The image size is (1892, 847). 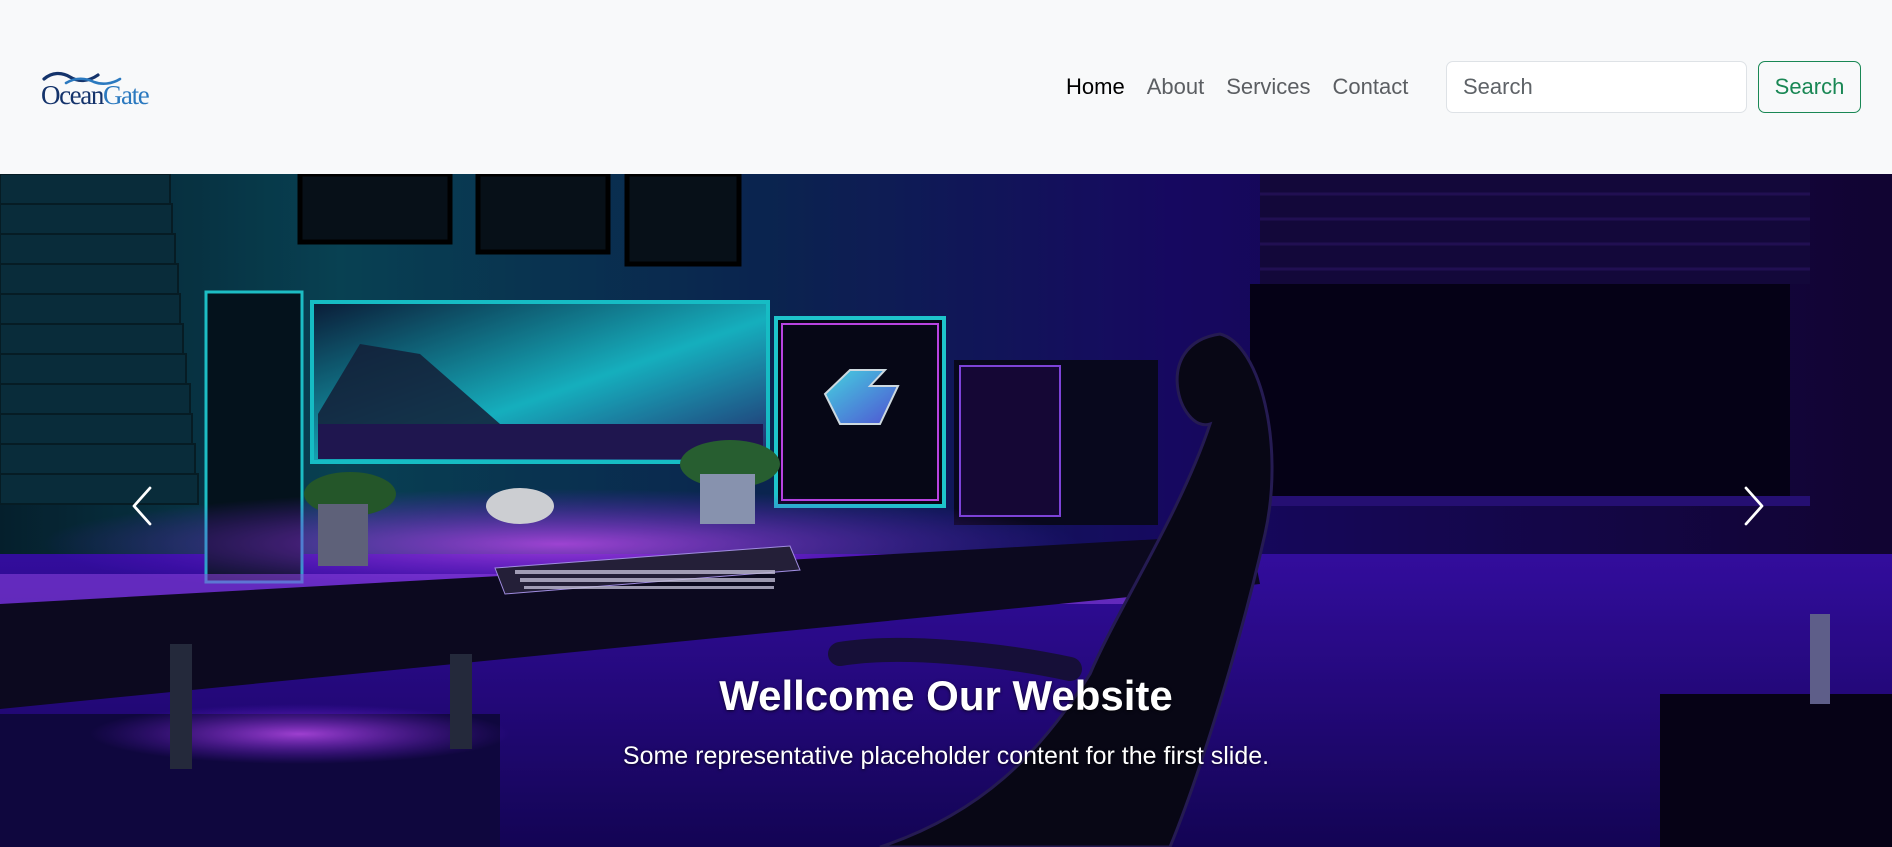 What do you see at coordinates (1809, 87) in the screenshot?
I see `search-button: Search` at bounding box center [1809, 87].